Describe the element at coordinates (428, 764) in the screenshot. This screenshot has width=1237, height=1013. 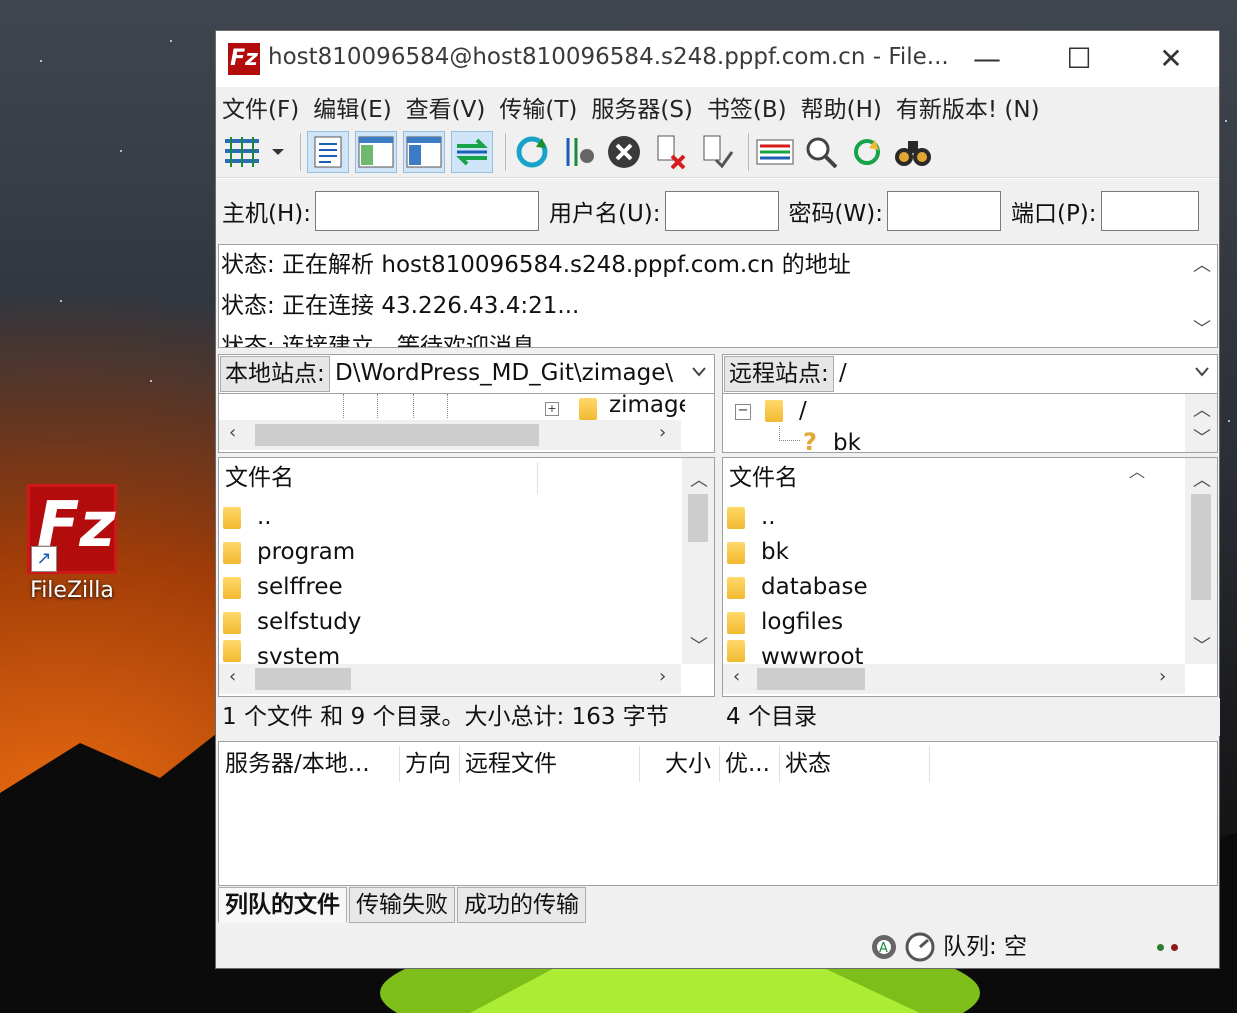
I see `queue-column-direction: 方向` at that location.